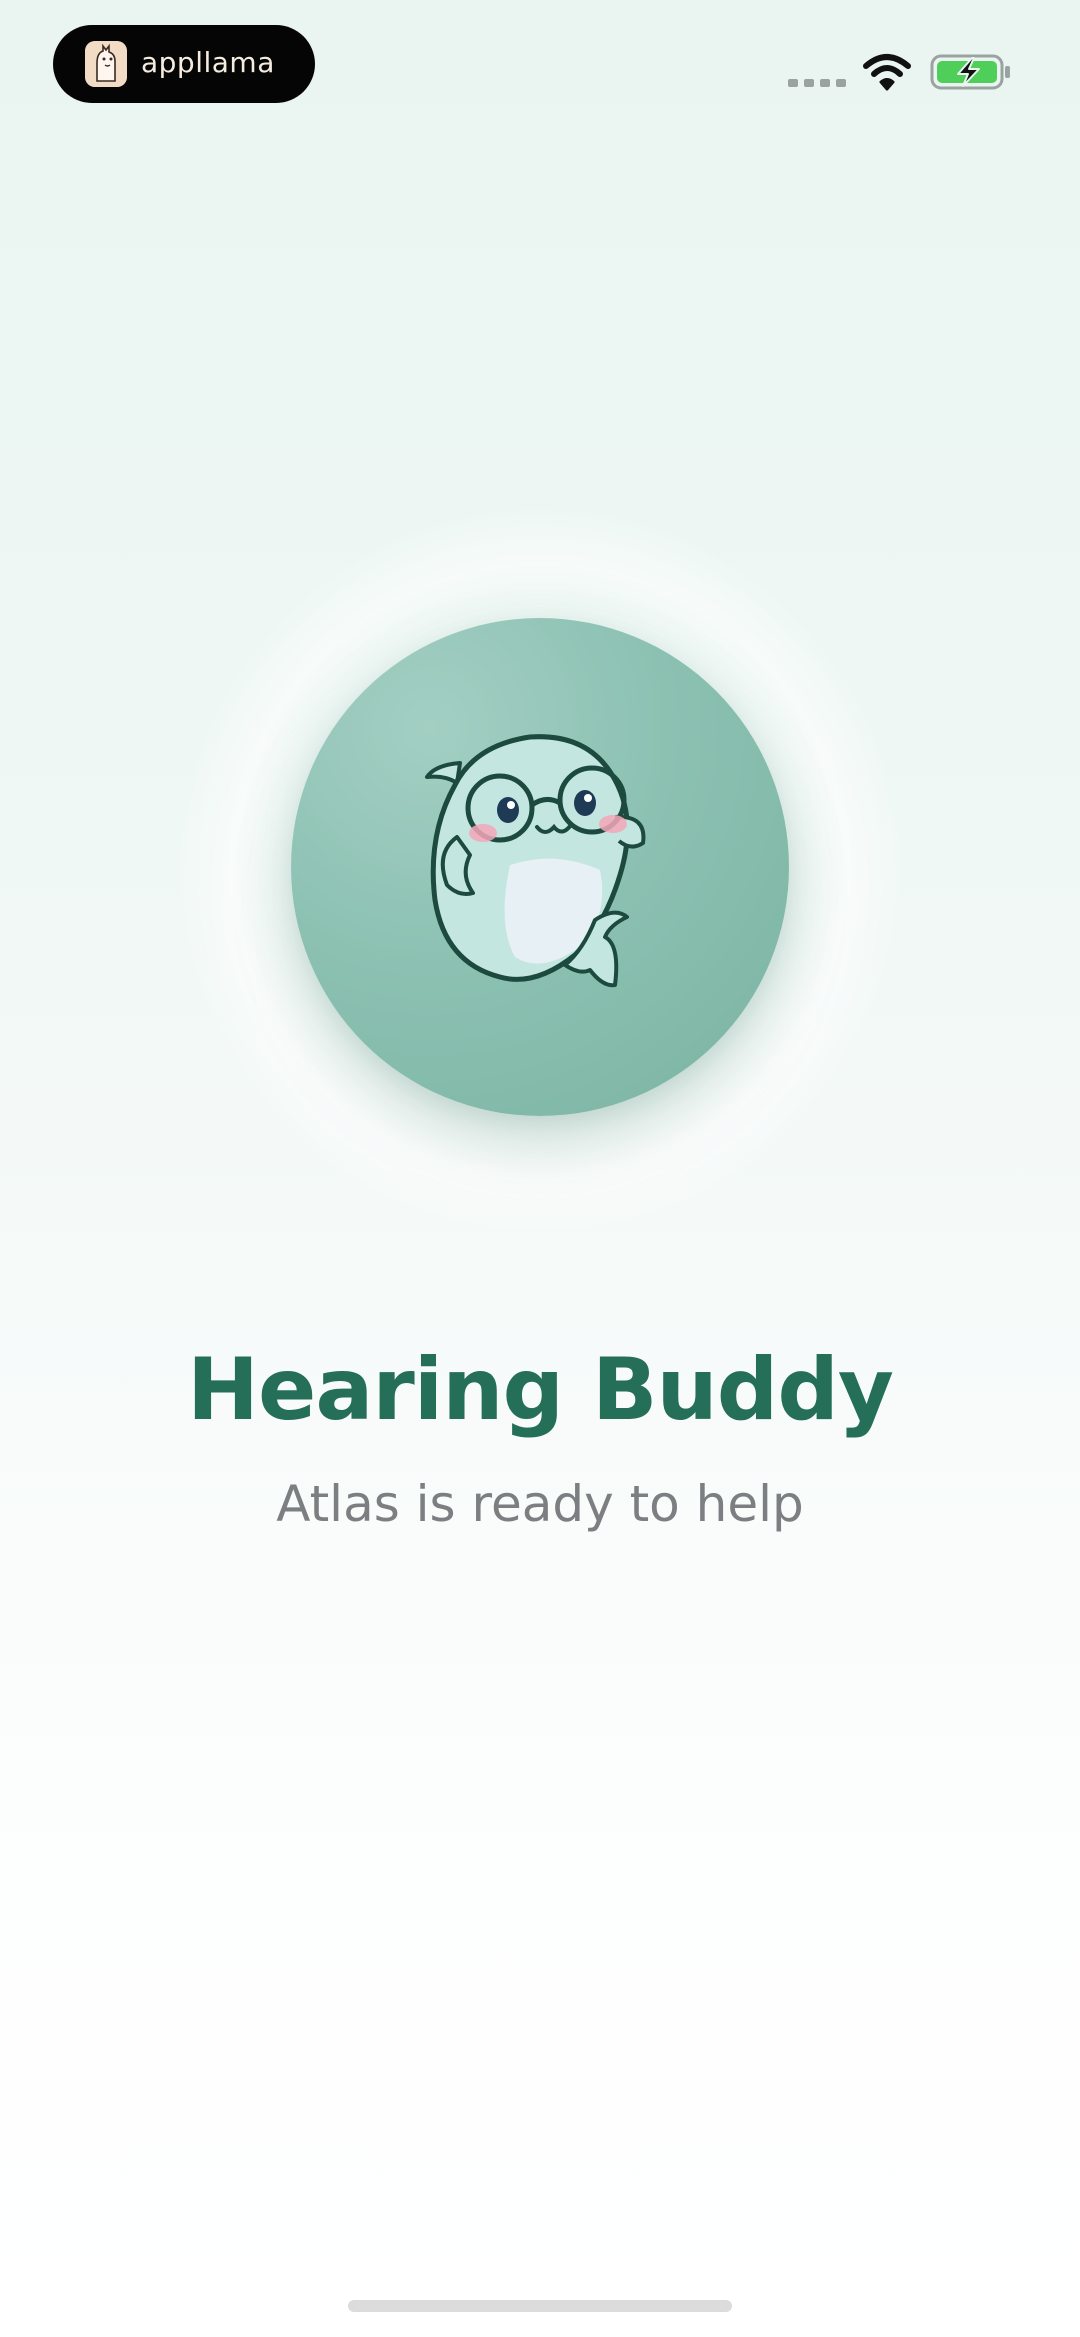  I want to click on page-subtitle: Atlas is ready to help, so click(540, 1504).